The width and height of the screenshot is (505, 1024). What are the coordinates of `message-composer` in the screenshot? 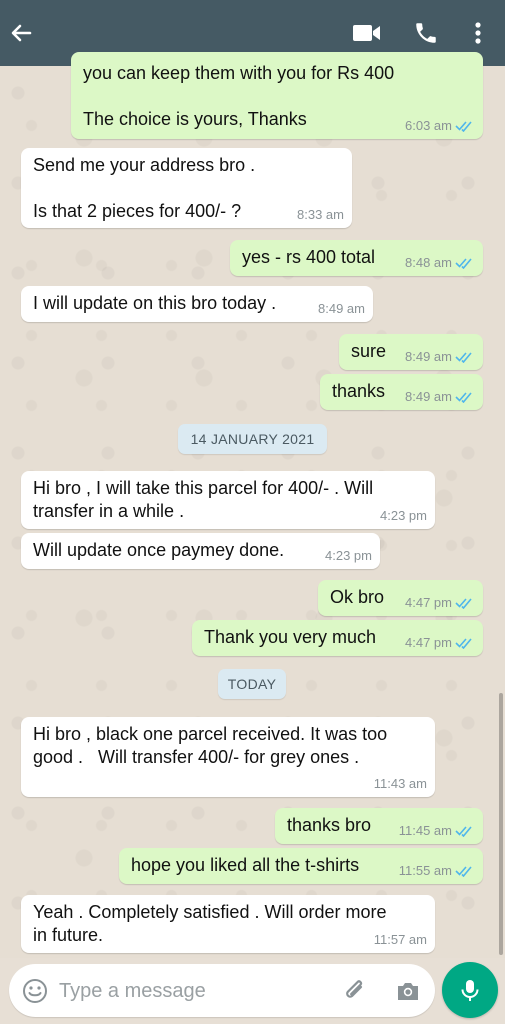 It's located at (222, 990).